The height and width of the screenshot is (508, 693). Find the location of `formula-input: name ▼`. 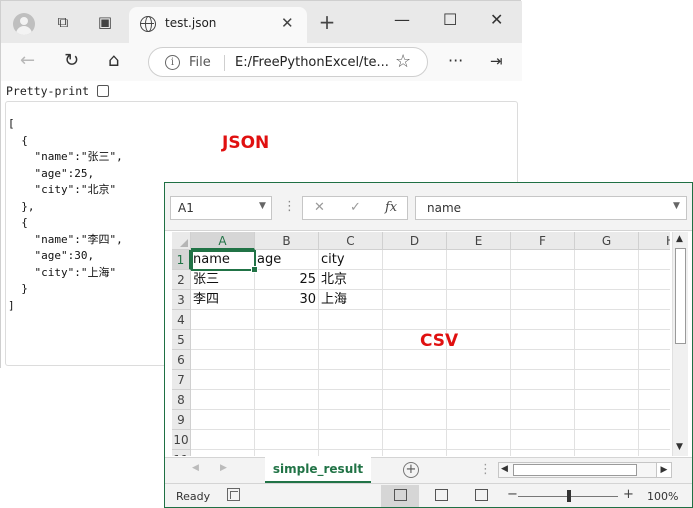

formula-input: name ▼ is located at coordinates (551, 208).